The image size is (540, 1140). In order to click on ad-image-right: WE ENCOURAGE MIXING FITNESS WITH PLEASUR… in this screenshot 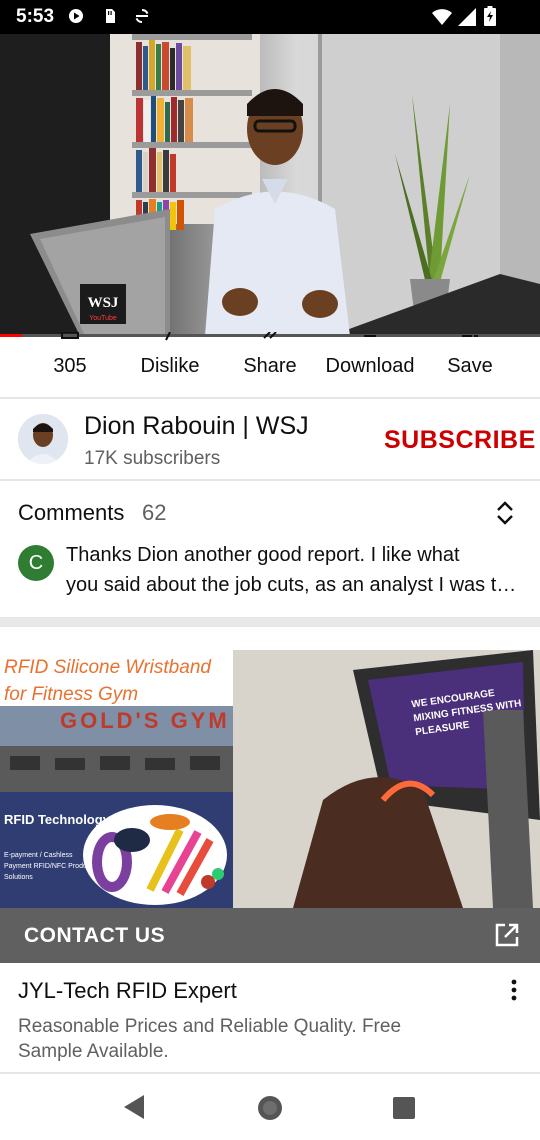, I will do `click(386, 779)`.